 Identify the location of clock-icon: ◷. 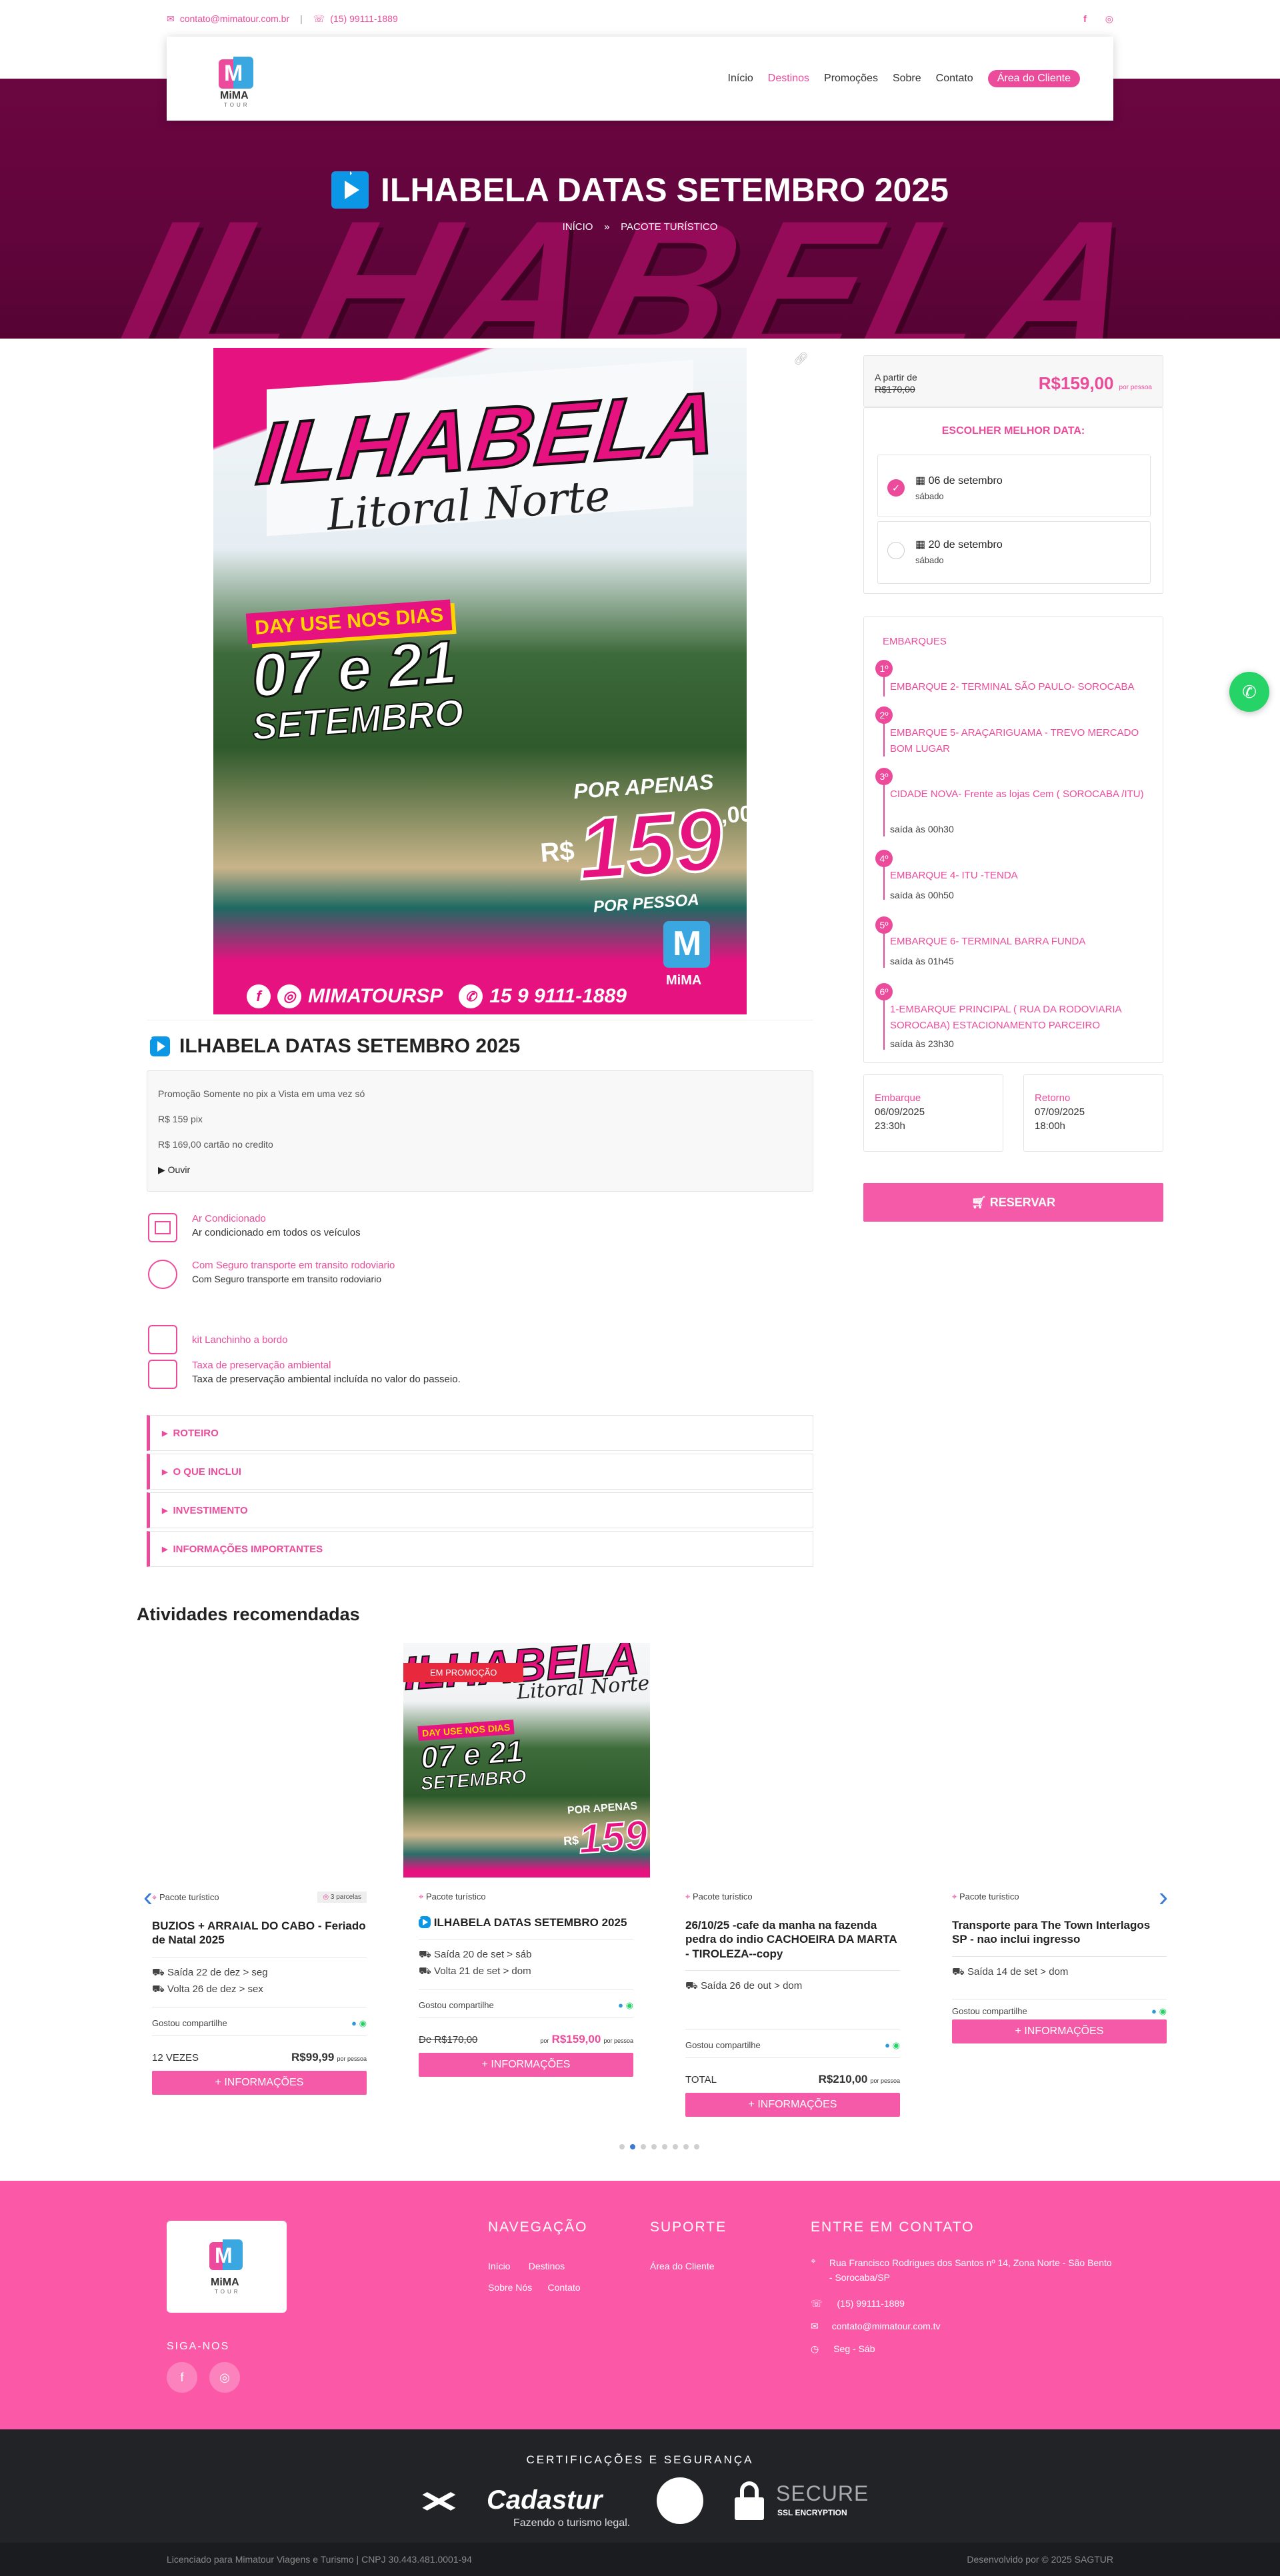
(815, 2349).